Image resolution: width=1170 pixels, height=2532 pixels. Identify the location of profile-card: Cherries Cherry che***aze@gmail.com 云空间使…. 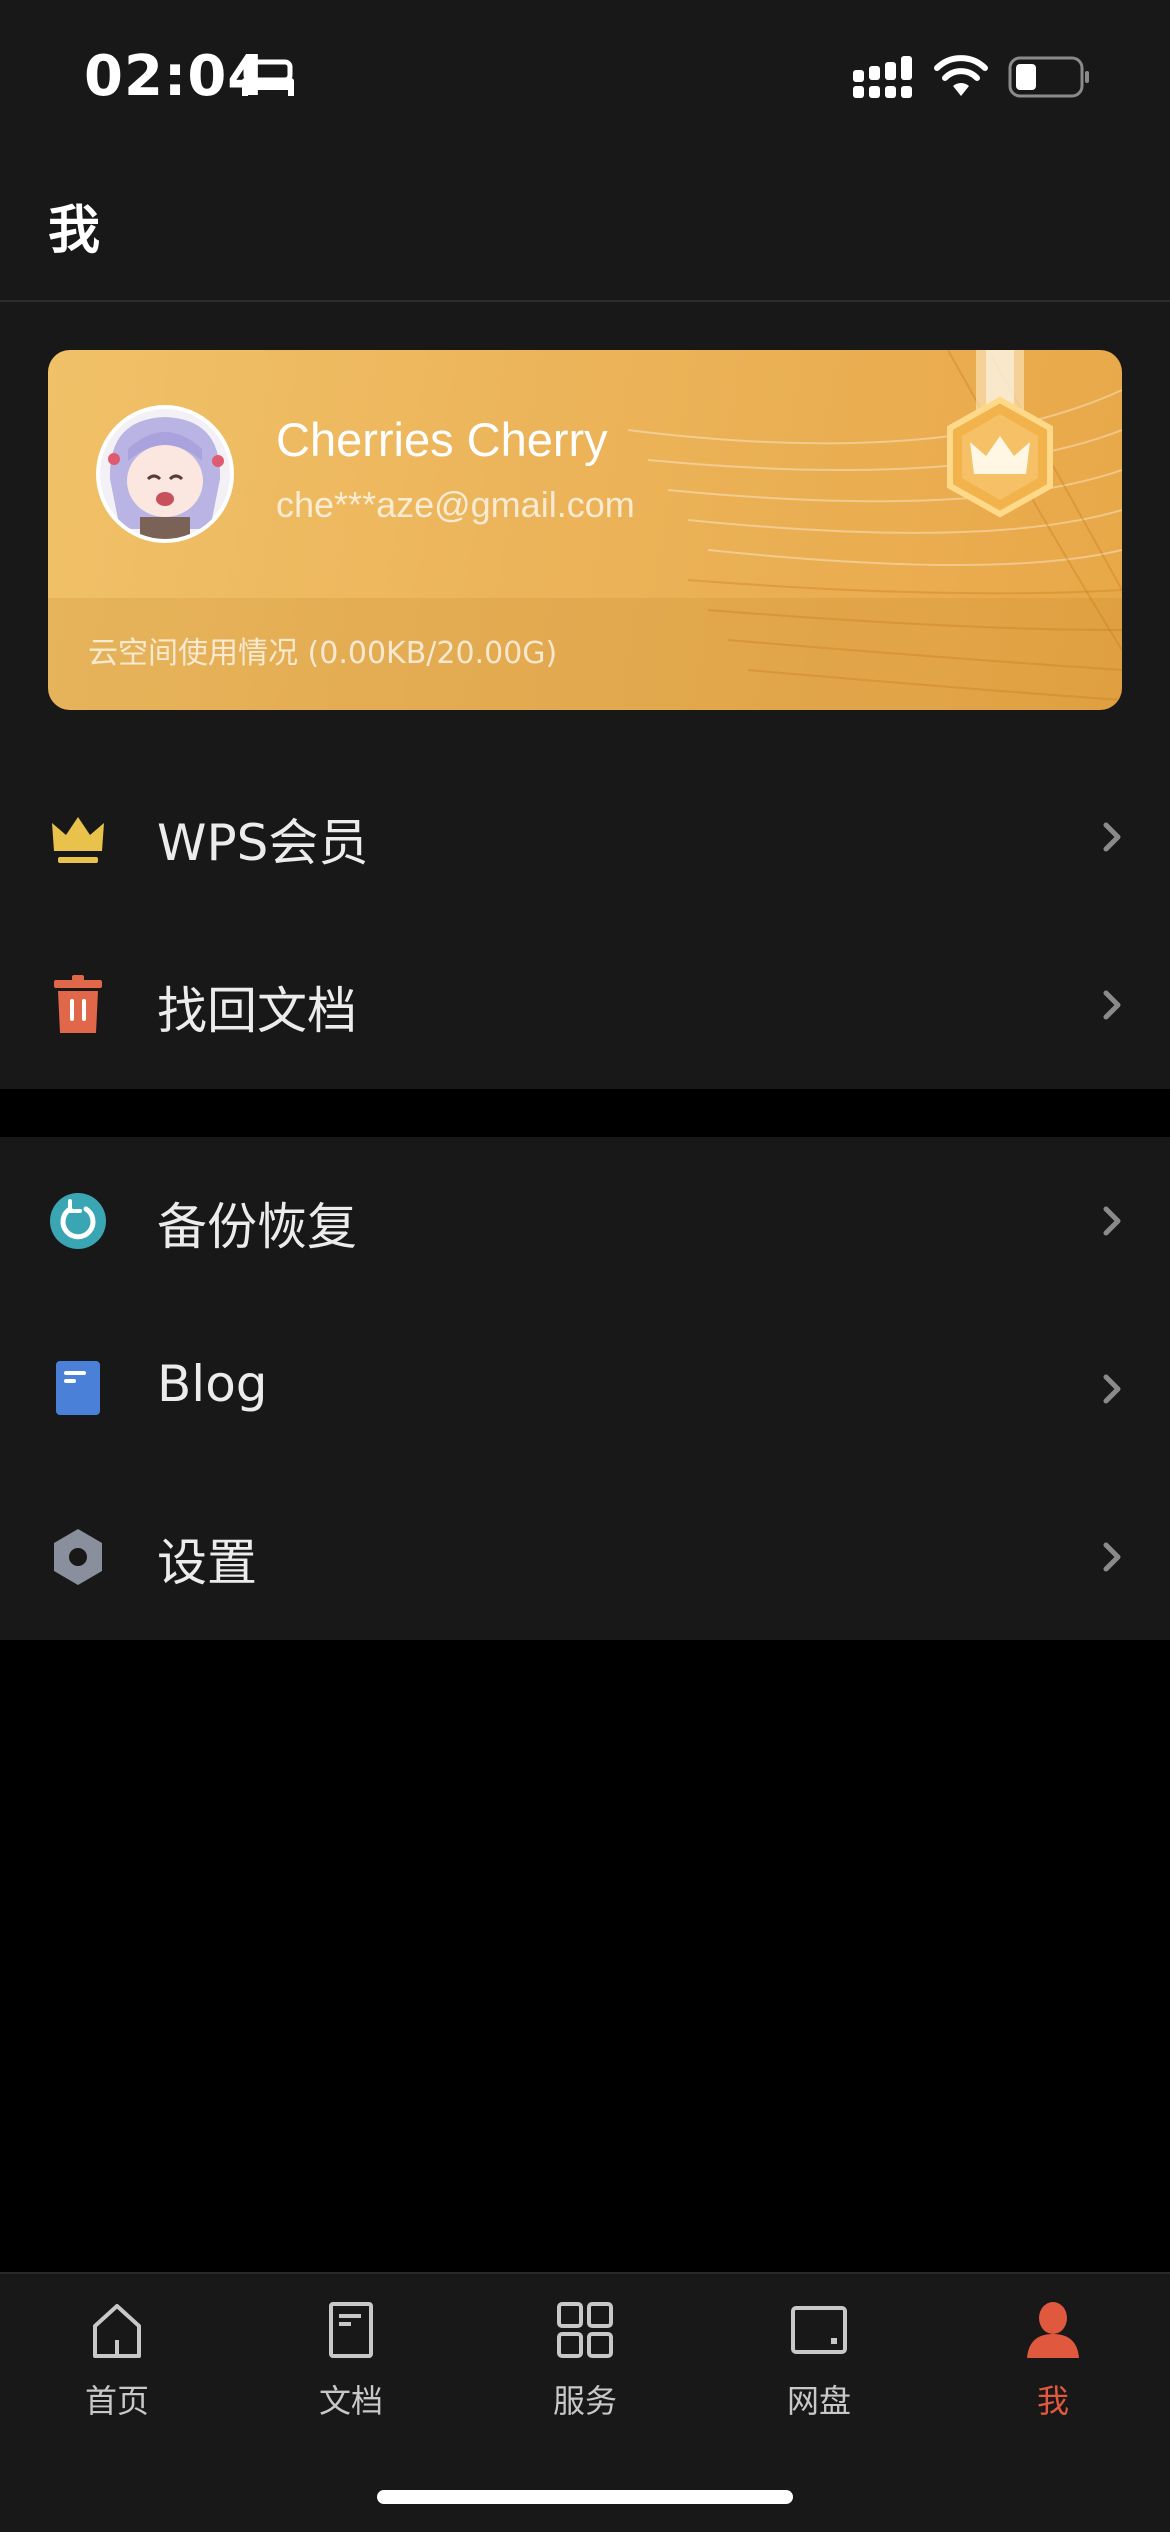
(585, 530).